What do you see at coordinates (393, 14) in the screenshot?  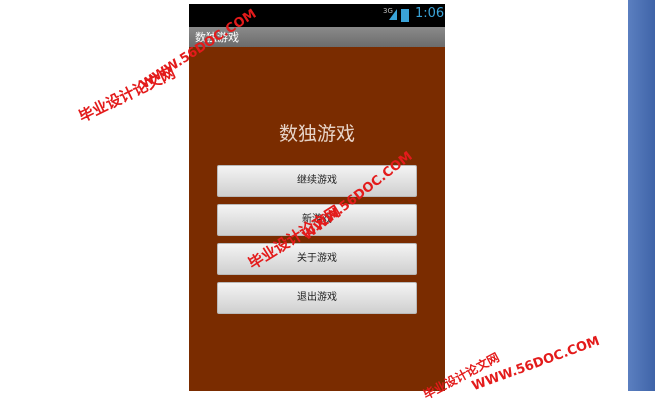 I see `signal-icon` at bounding box center [393, 14].